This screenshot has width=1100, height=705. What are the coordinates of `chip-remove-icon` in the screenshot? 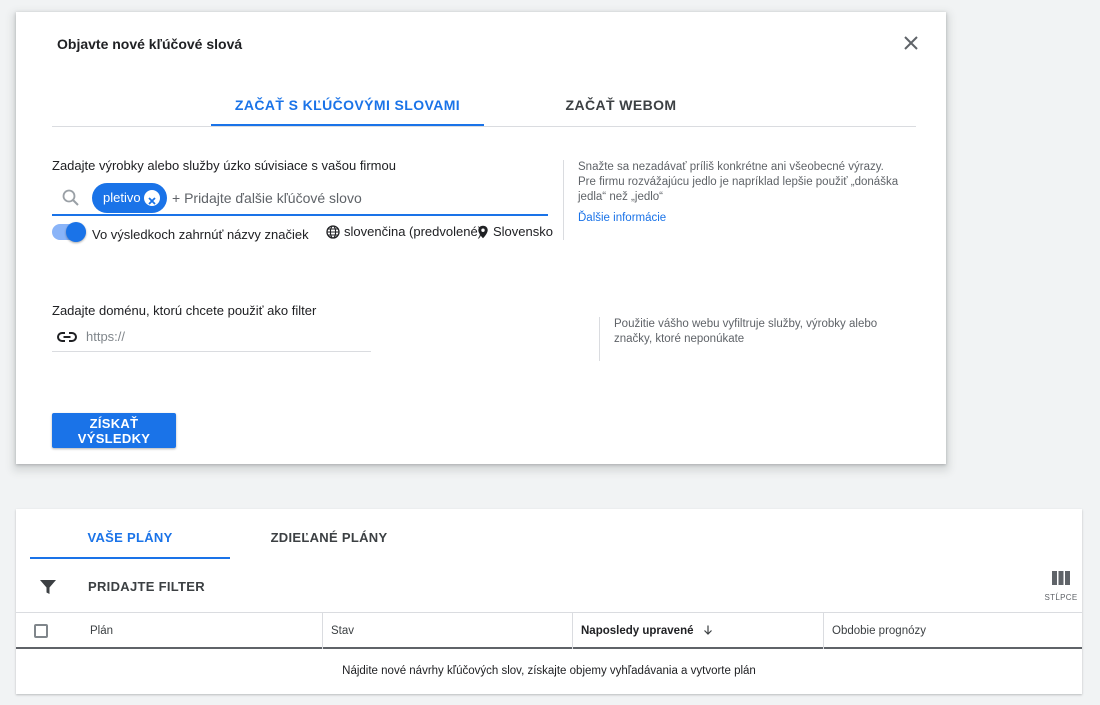 It's located at (152, 201).